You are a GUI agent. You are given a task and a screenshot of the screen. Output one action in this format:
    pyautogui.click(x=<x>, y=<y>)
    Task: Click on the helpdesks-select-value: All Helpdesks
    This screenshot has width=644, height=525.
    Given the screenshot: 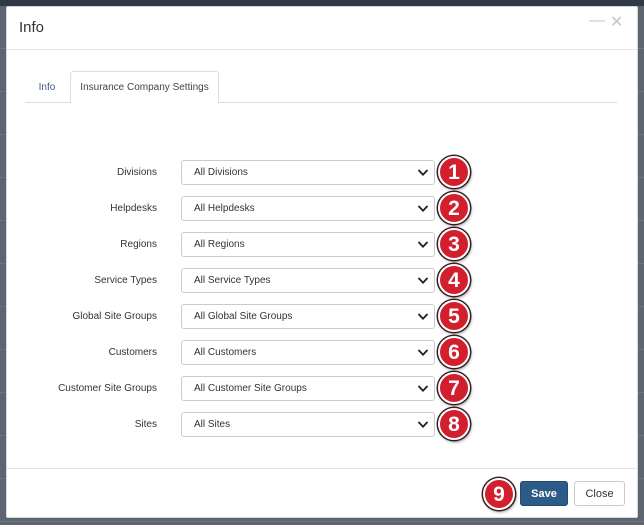 What is the action you would take?
    pyautogui.click(x=224, y=208)
    